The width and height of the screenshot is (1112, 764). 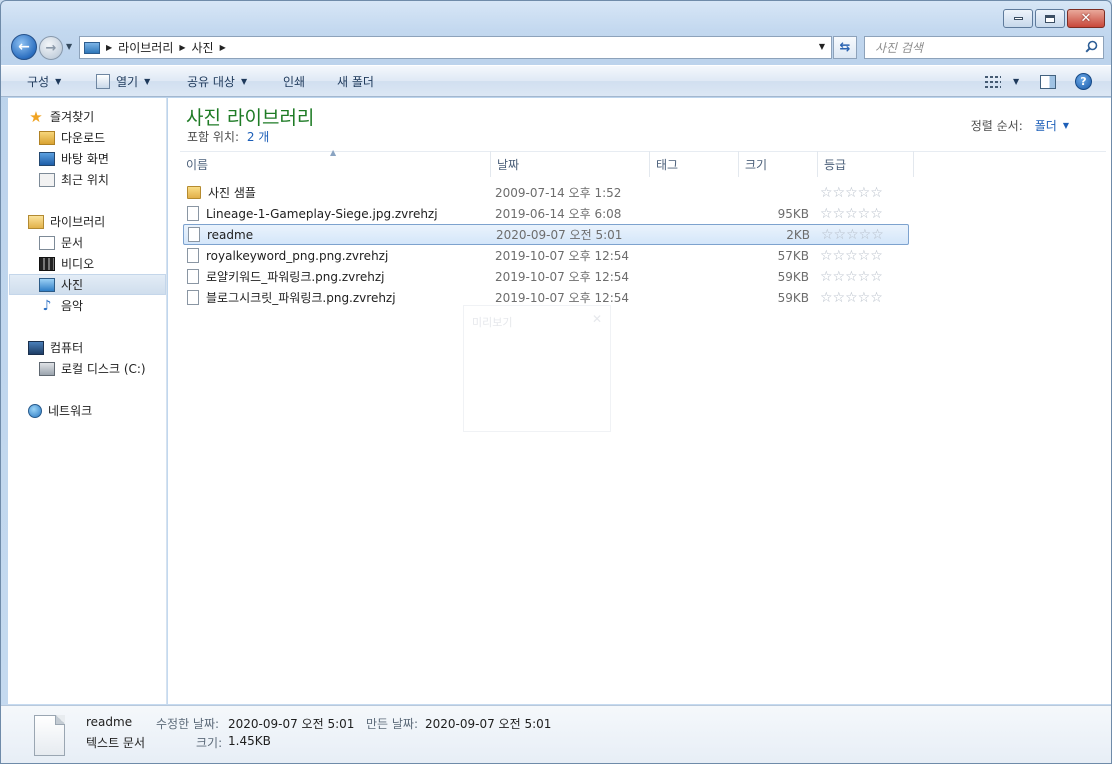 I want to click on star-outline-icon: ☆☆☆☆☆, so click(x=852, y=234).